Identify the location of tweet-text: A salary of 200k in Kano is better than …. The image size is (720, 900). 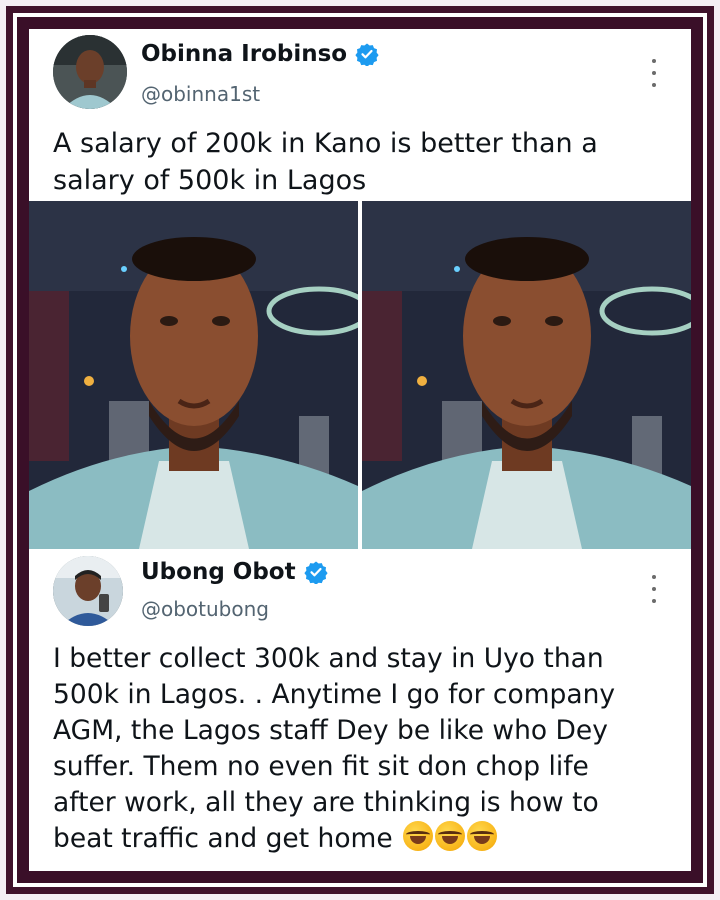
(363, 162).